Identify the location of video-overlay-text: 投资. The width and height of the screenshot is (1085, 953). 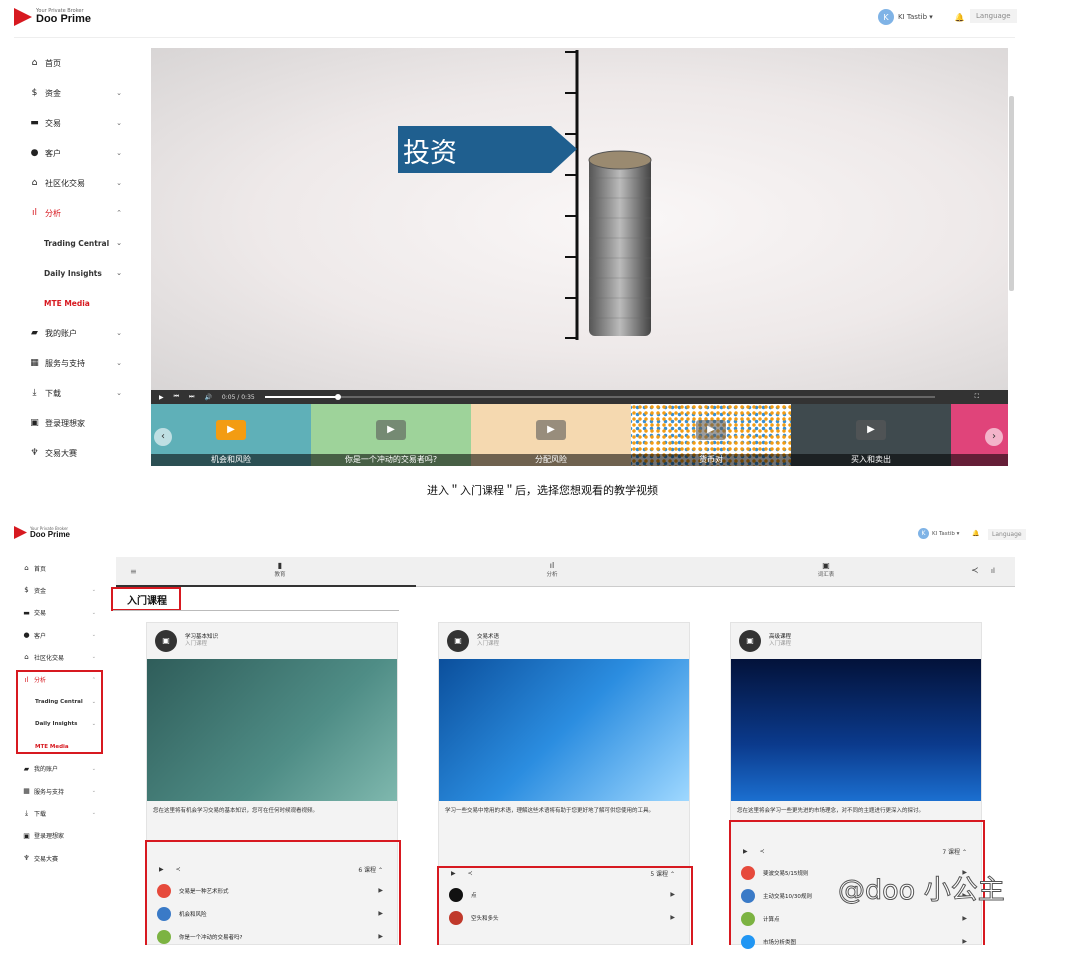
(430, 153).